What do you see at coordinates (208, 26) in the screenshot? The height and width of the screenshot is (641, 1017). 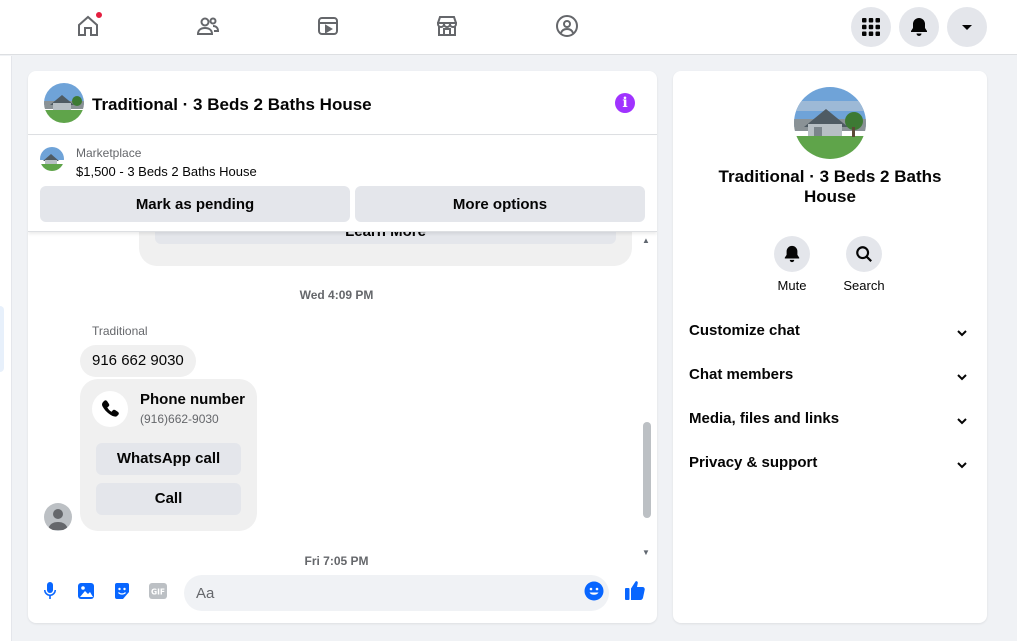 I see `friends-icon` at bounding box center [208, 26].